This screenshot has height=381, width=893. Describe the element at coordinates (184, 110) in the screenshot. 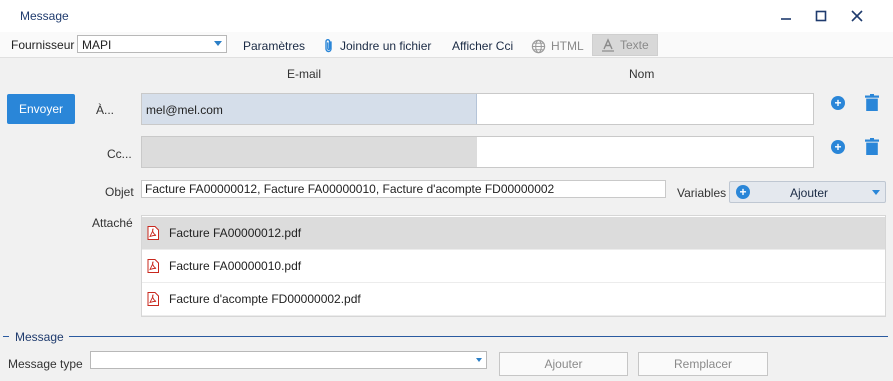

I see `to-email-value: mel@mel.com` at that location.